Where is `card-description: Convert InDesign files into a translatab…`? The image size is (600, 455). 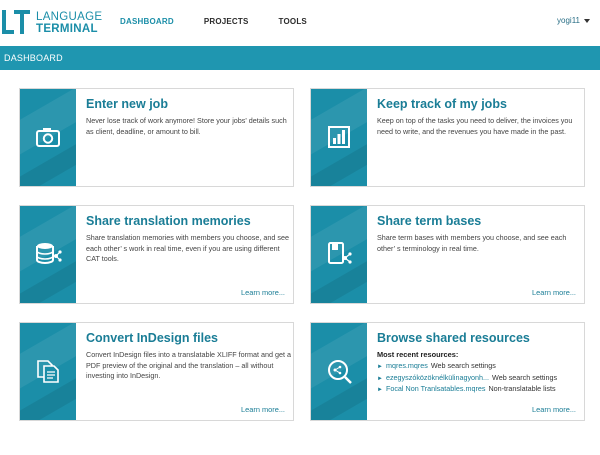
card-description: Convert InDesign files into a translatab… is located at coordinates (188, 365).